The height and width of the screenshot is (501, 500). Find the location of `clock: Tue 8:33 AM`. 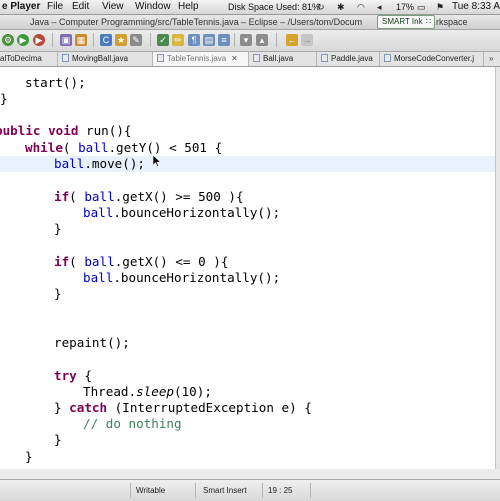

clock: Tue 8:33 AM is located at coordinates (476, 7).